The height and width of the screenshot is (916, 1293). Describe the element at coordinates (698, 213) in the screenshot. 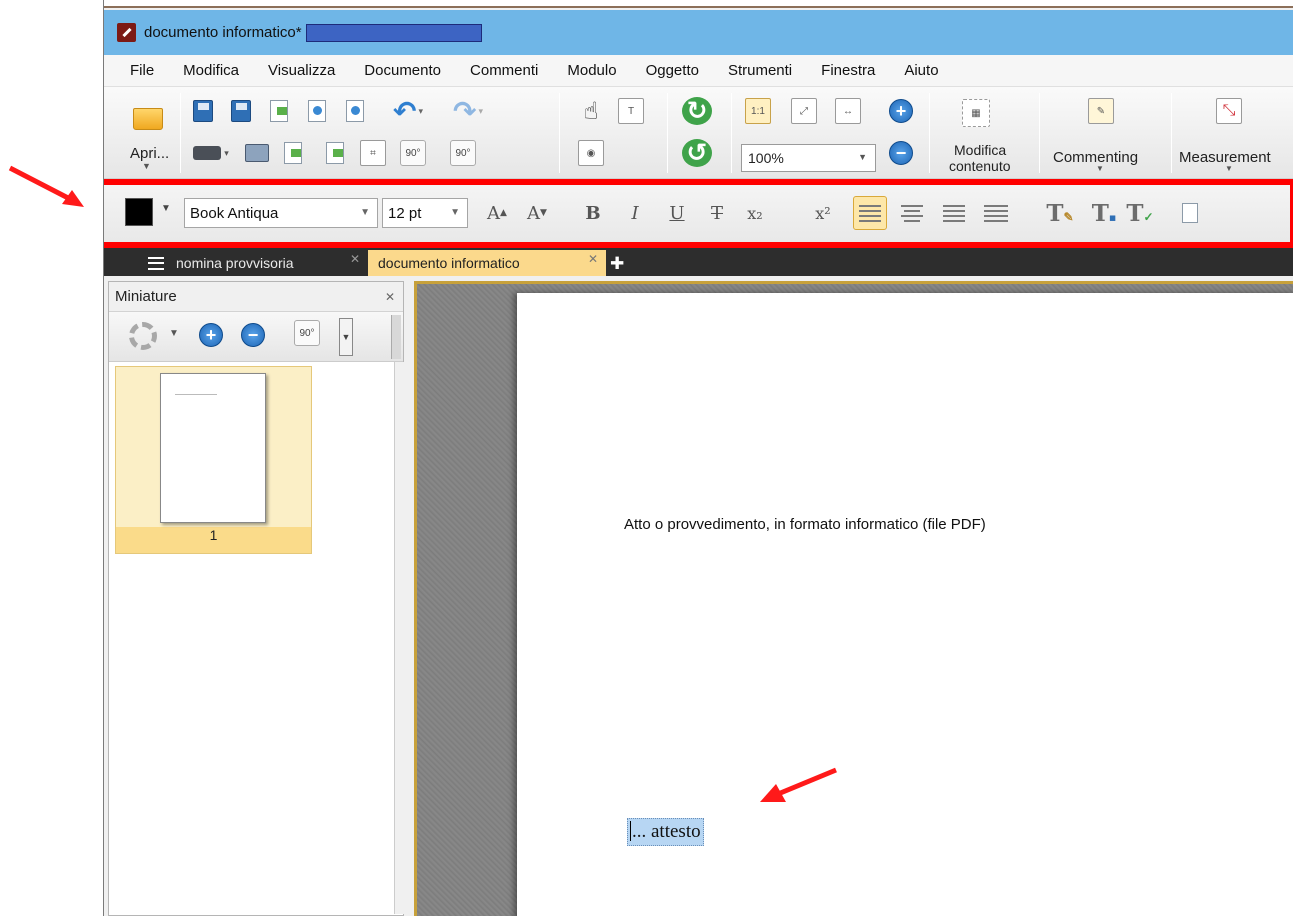

I see `annotation-highlight-frame` at that location.